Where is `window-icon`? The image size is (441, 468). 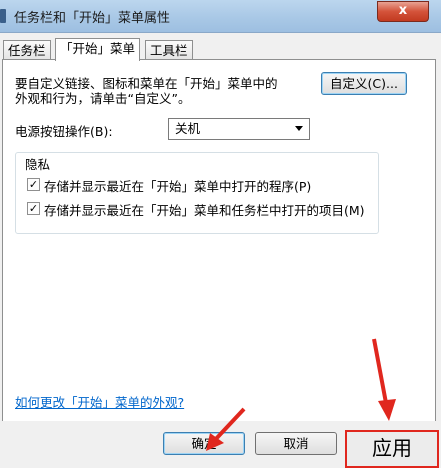 window-icon is located at coordinates (3, 16).